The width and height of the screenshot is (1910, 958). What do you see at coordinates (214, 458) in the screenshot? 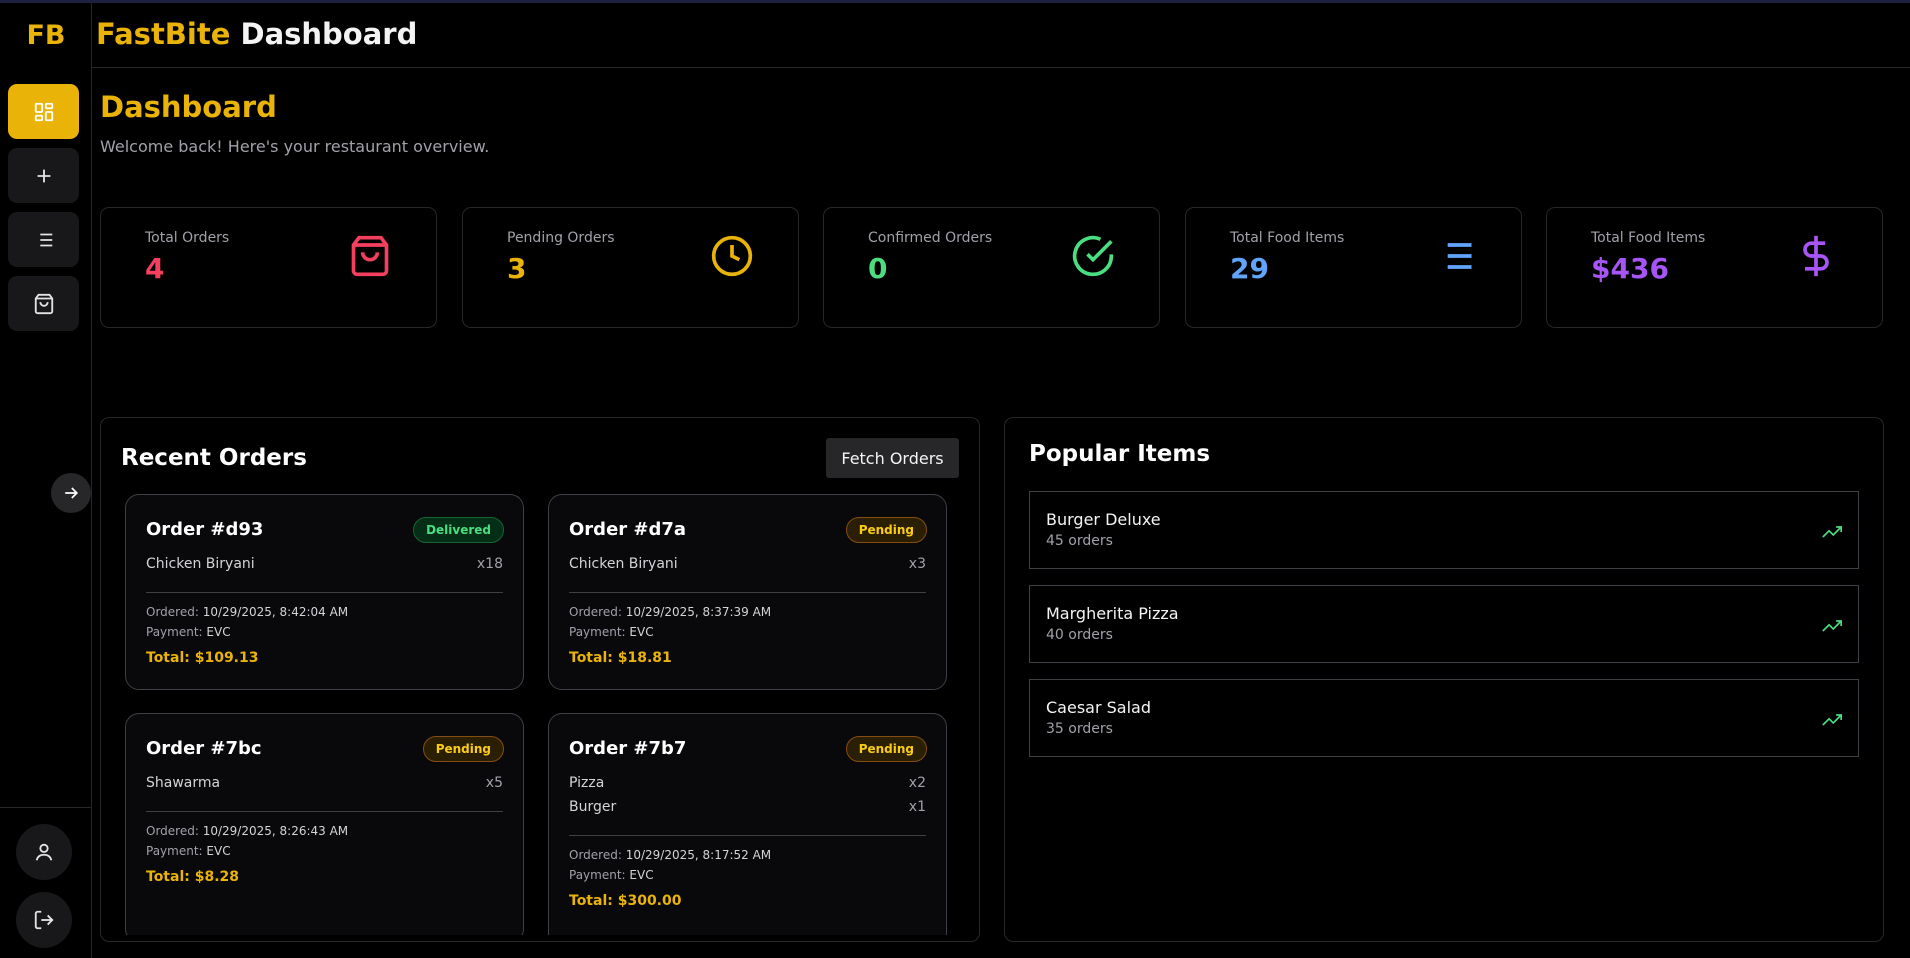
I see `recent-orders-title: Recent Orders` at bounding box center [214, 458].